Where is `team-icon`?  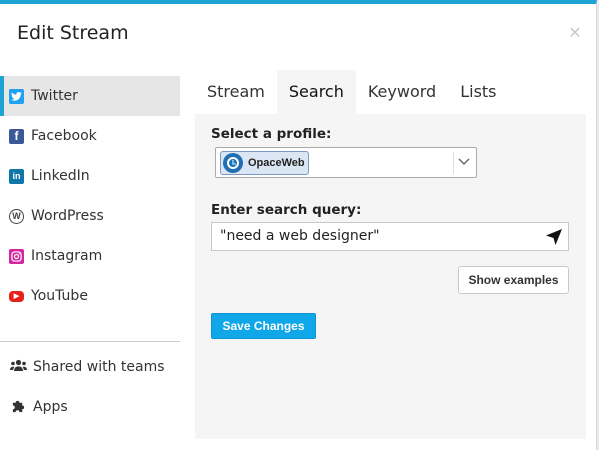
team-icon is located at coordinates (18, 367).